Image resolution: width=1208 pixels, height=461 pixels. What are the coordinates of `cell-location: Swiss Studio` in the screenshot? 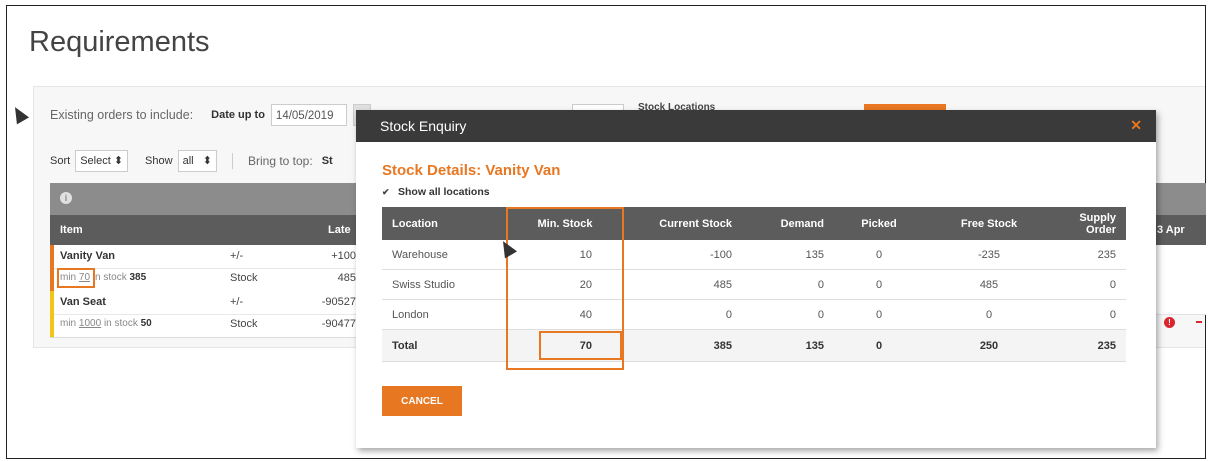 It's located at (444, 284).